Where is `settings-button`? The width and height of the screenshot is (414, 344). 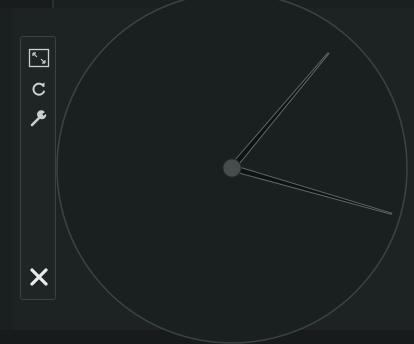 settings-button is located at coordinates (39, 118).